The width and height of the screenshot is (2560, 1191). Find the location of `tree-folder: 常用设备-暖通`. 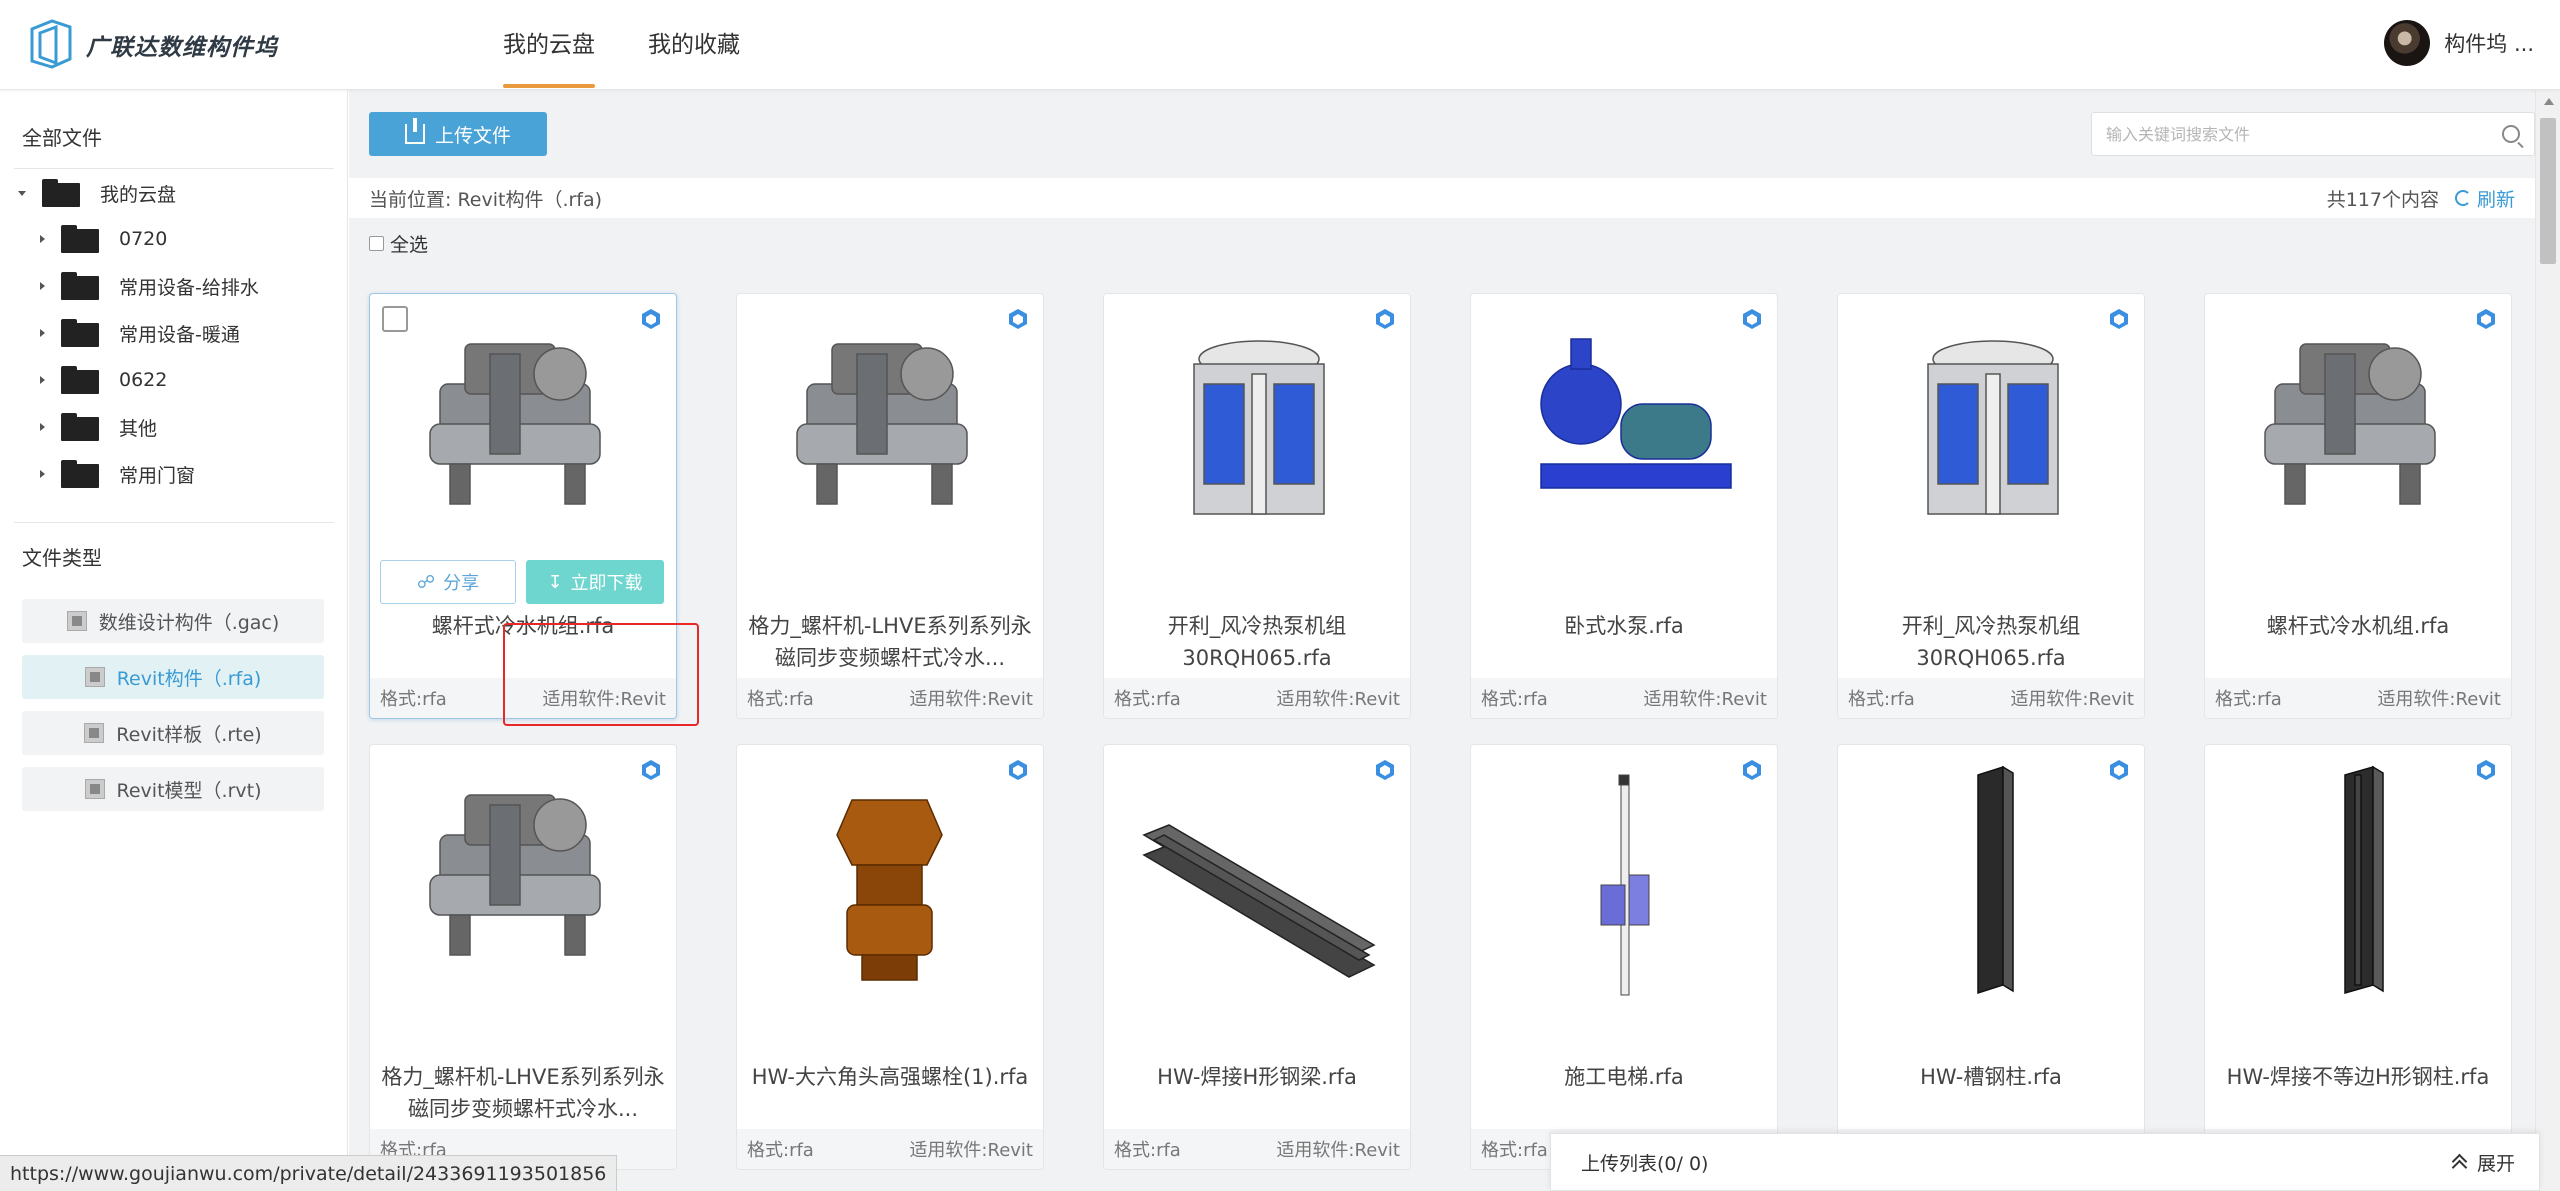

tree-folder: 常用设备-暖通 is located at coordinates (140, 333).